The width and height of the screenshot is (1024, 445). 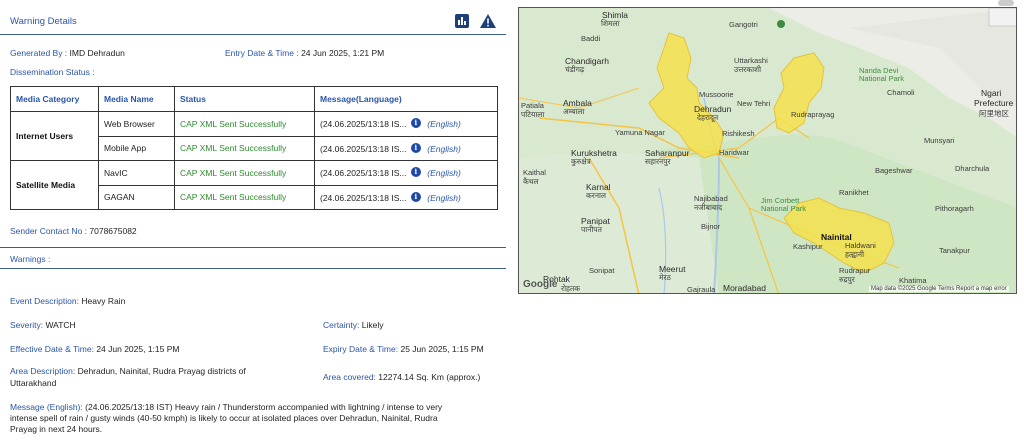 What do you see at coordinates (591, 229) in the screenshot?
I see `map-label-panipat-hi: पानीपत` at bounding box center [591, 229].